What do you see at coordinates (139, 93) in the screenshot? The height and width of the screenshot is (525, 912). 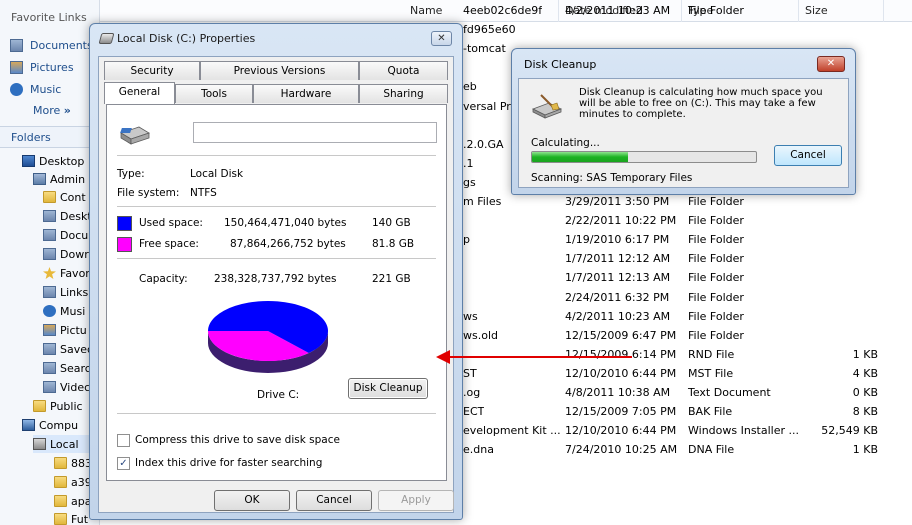 I see `tab-general: General` at bounding box center [139, 93].